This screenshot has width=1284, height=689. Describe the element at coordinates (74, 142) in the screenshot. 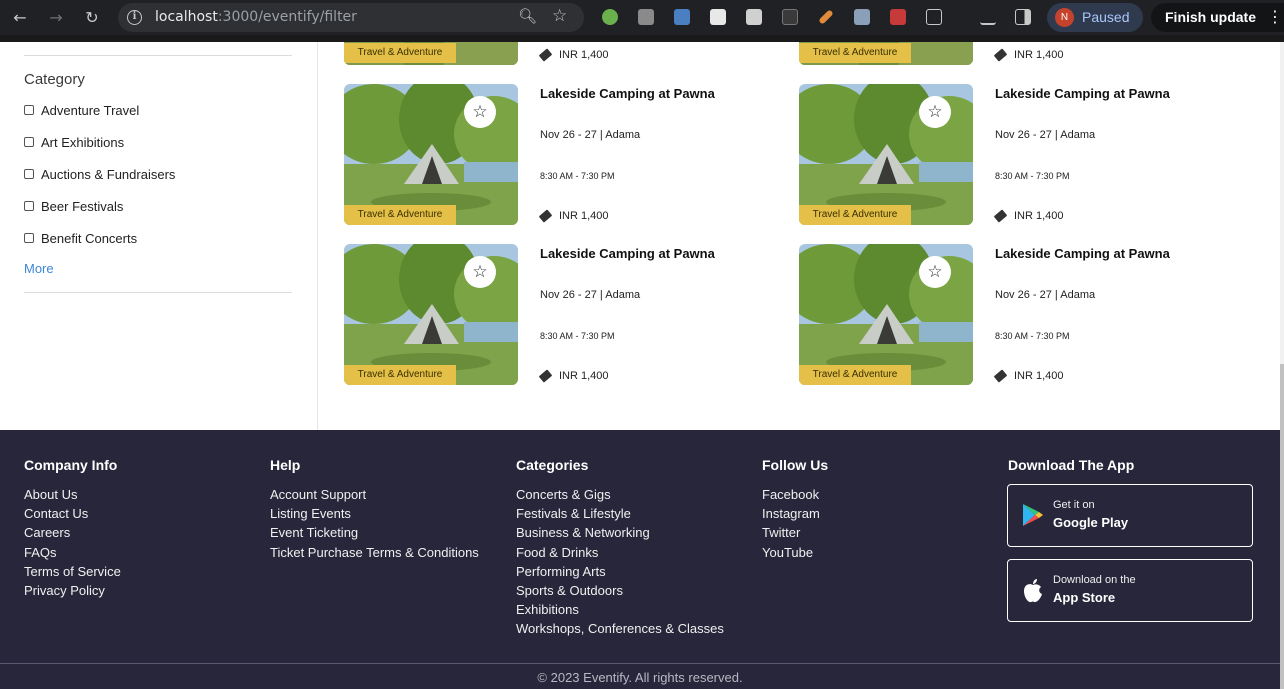

I see `category-option: Art Exhibitions` at that location.